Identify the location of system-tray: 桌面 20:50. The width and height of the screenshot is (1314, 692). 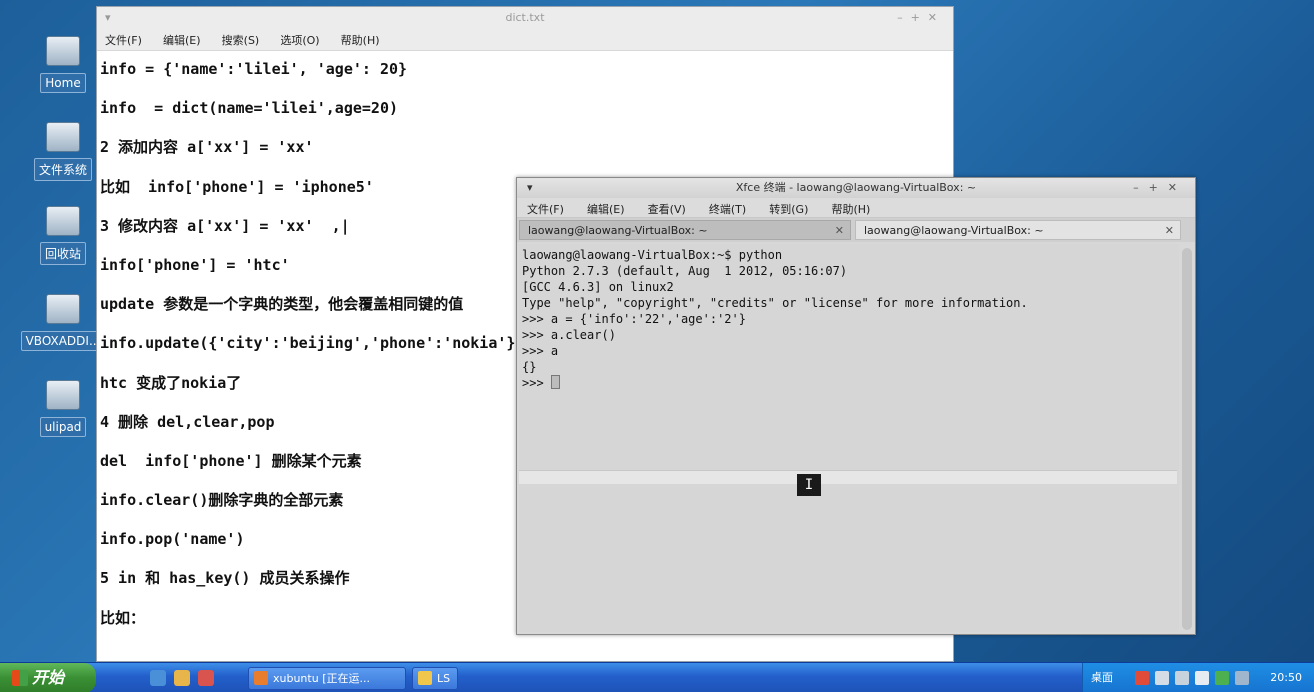
(1198, 677).